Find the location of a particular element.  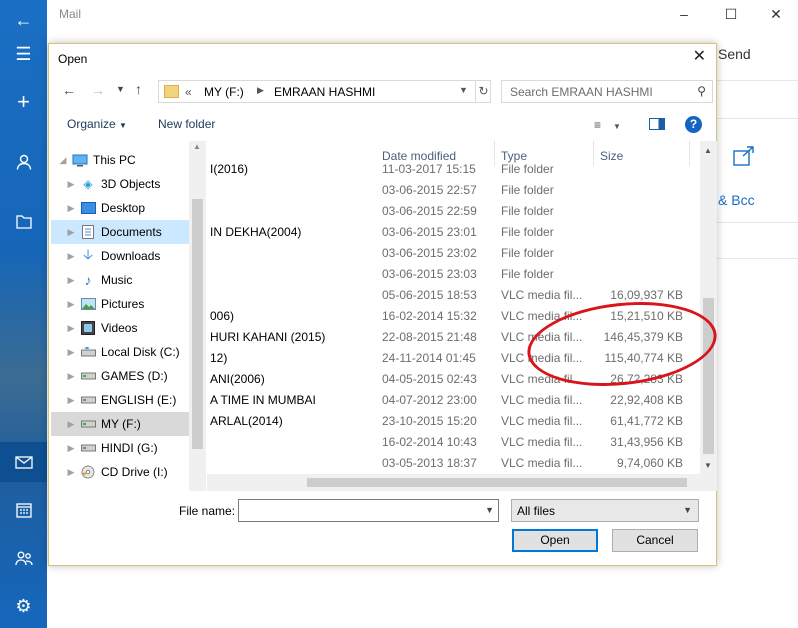

file-row: 03-06-2015 22:57 File folder is located at coordinates (453, 189).